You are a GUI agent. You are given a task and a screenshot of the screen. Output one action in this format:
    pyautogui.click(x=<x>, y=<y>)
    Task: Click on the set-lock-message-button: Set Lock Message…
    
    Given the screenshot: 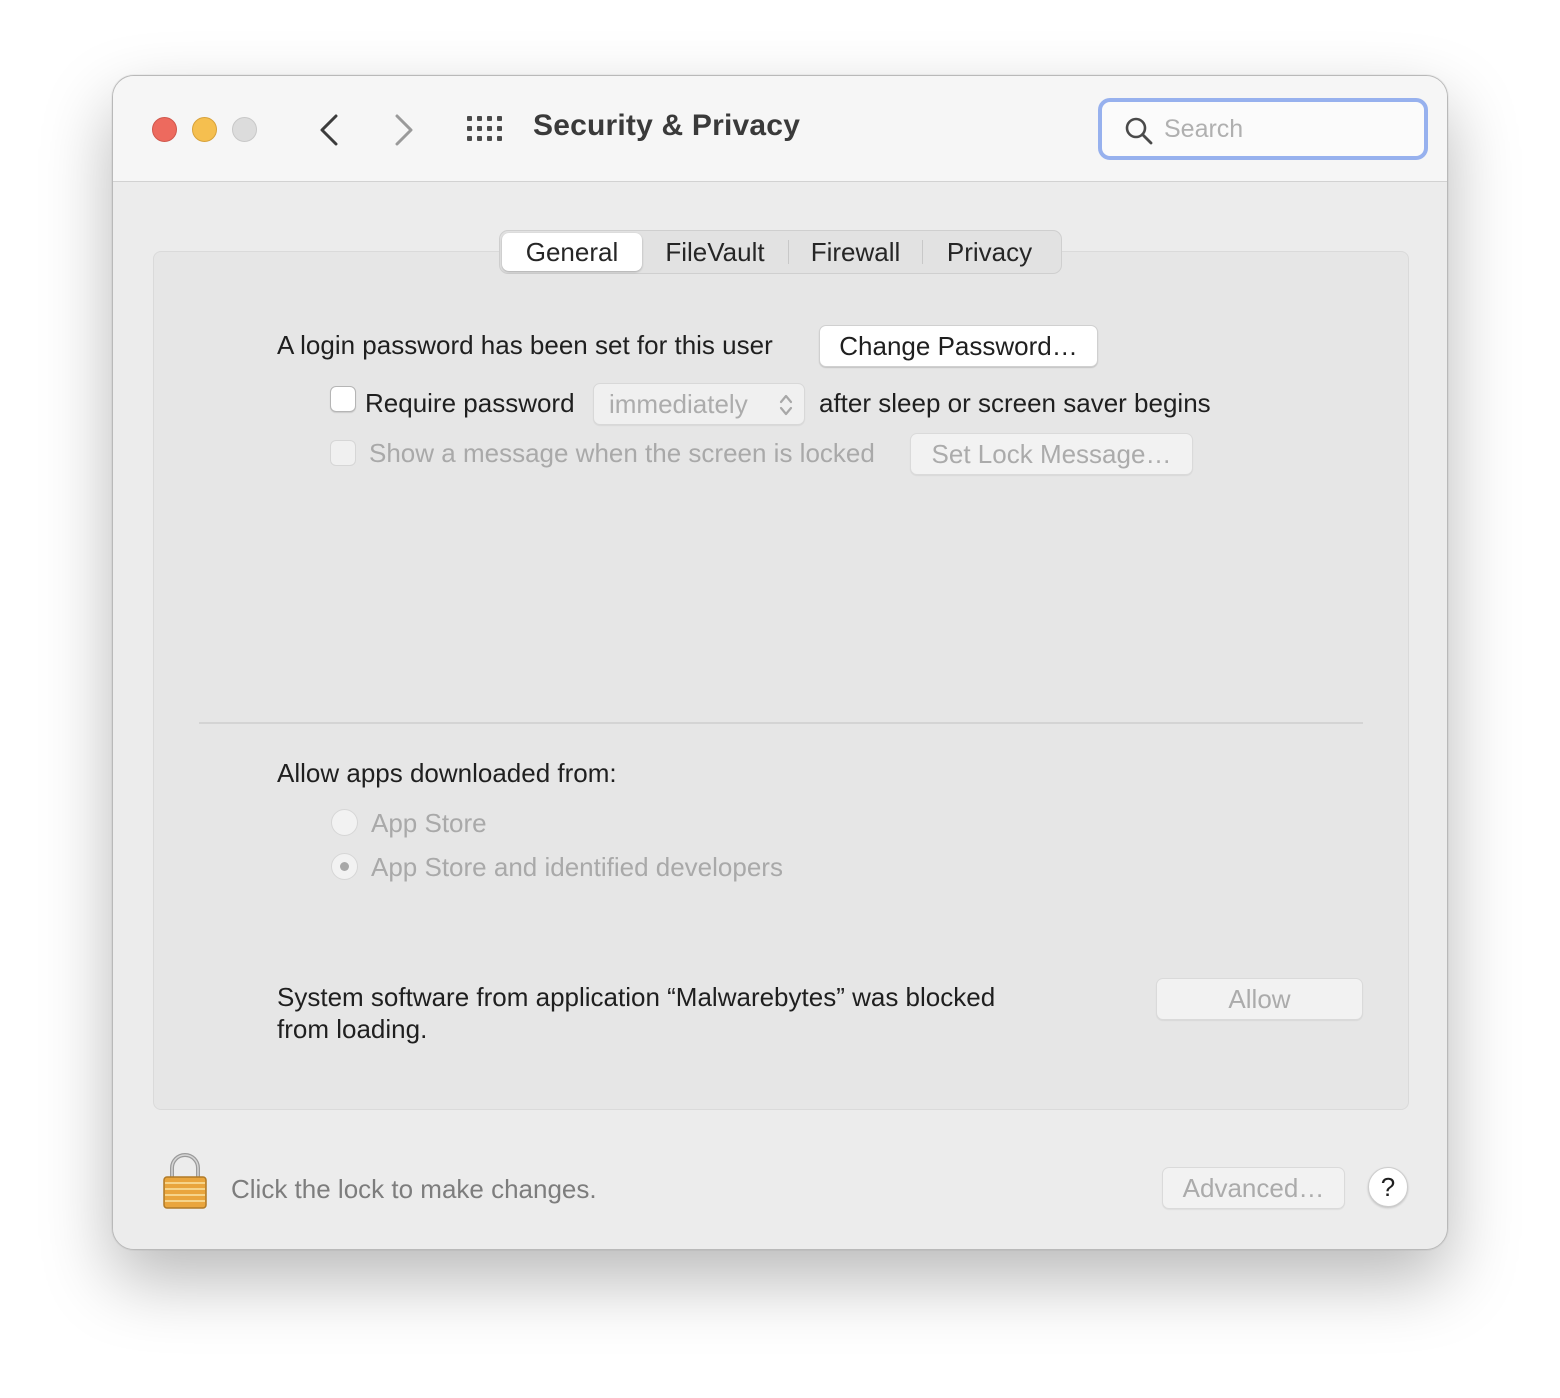 What is the action you would take?
    pyautogui.click(x=1051, y=454)
    